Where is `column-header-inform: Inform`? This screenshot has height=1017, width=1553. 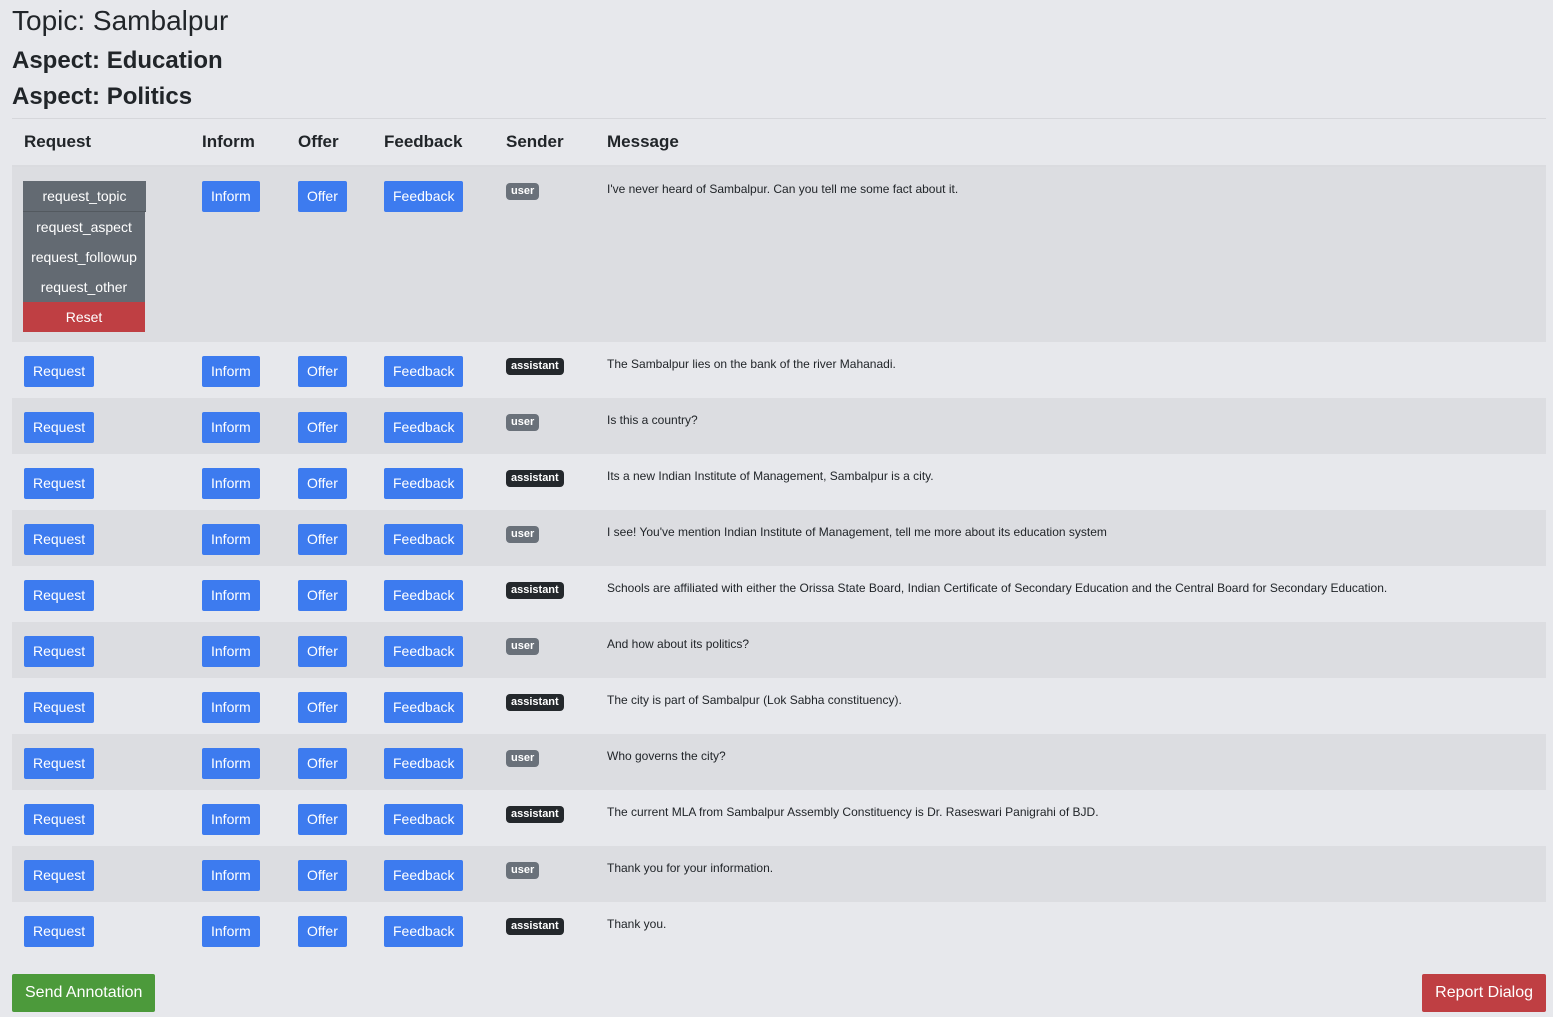
column-header-inform: Inform is located at coordinates (238, 143).